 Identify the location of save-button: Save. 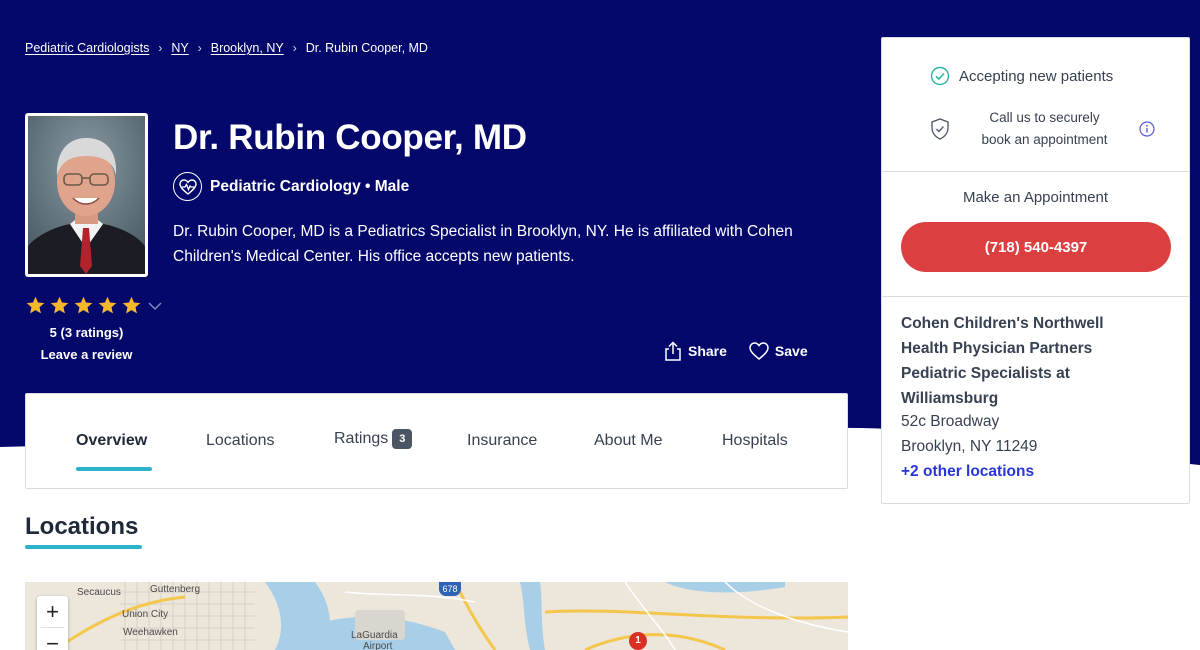
(778, 351).